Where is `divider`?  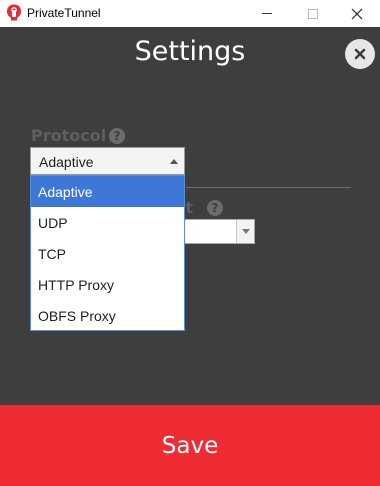 divider is located at coordinates (268, 187).